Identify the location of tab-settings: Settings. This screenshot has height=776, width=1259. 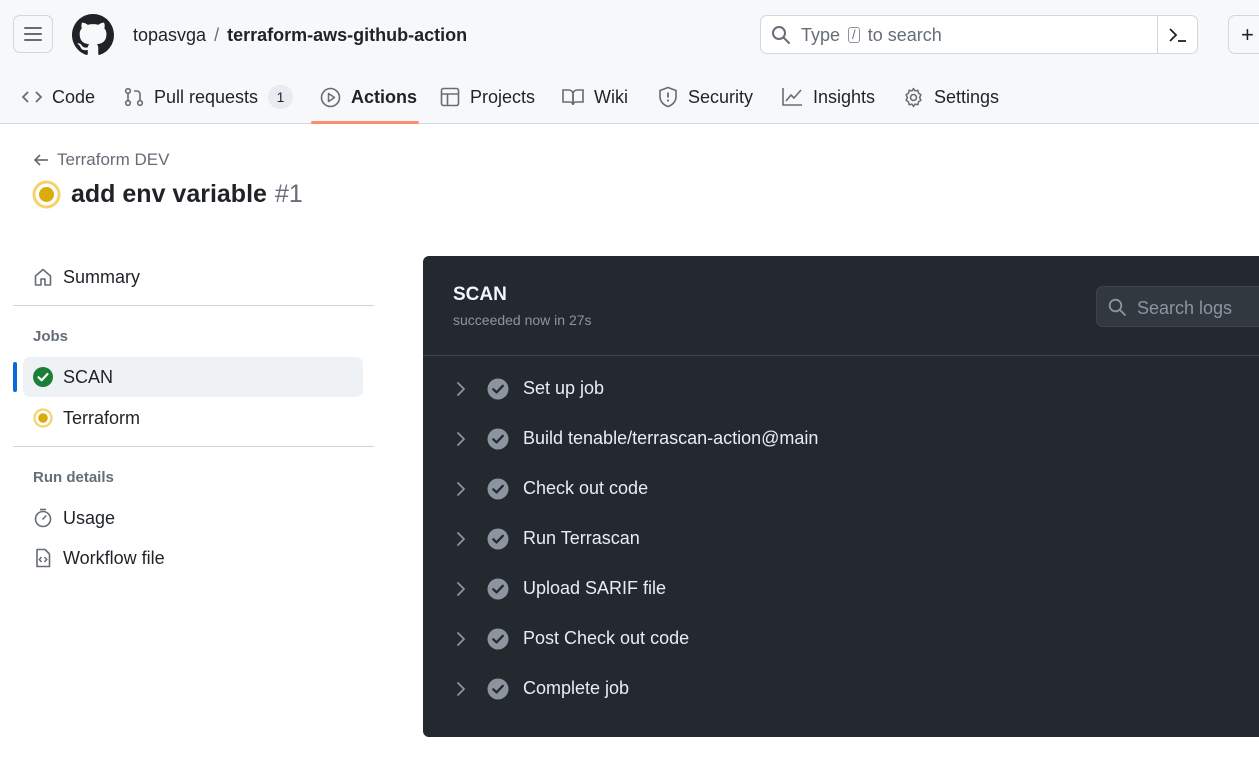
(951, 97).